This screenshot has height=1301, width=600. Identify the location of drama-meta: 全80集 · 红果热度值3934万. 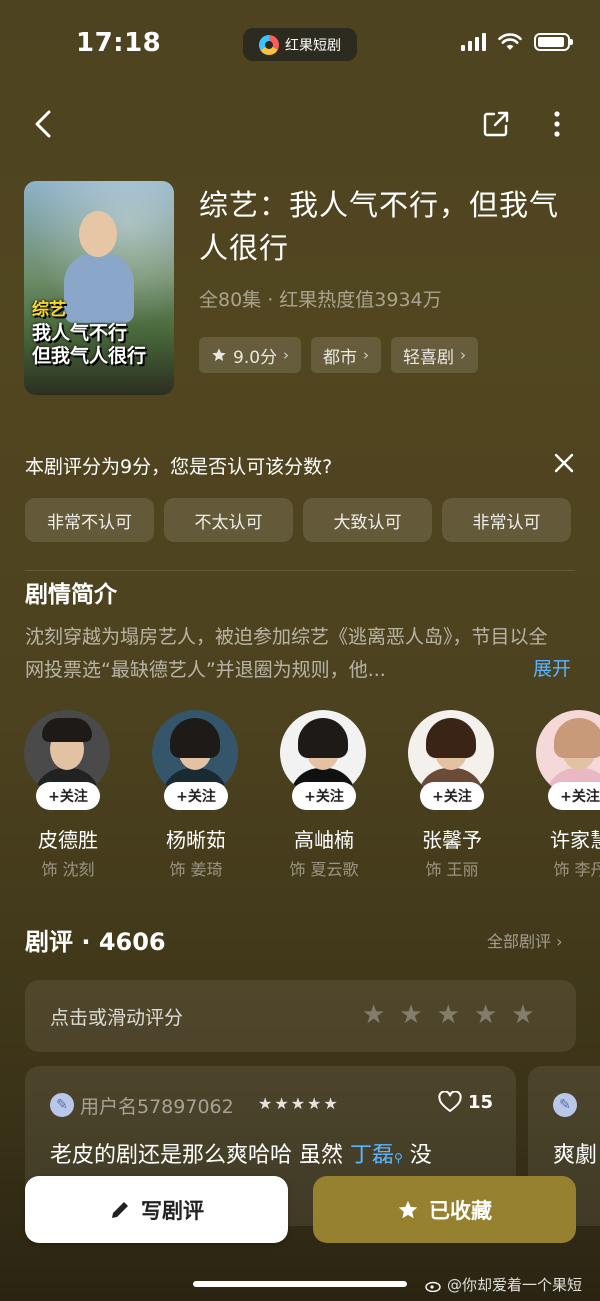
(320, 300).